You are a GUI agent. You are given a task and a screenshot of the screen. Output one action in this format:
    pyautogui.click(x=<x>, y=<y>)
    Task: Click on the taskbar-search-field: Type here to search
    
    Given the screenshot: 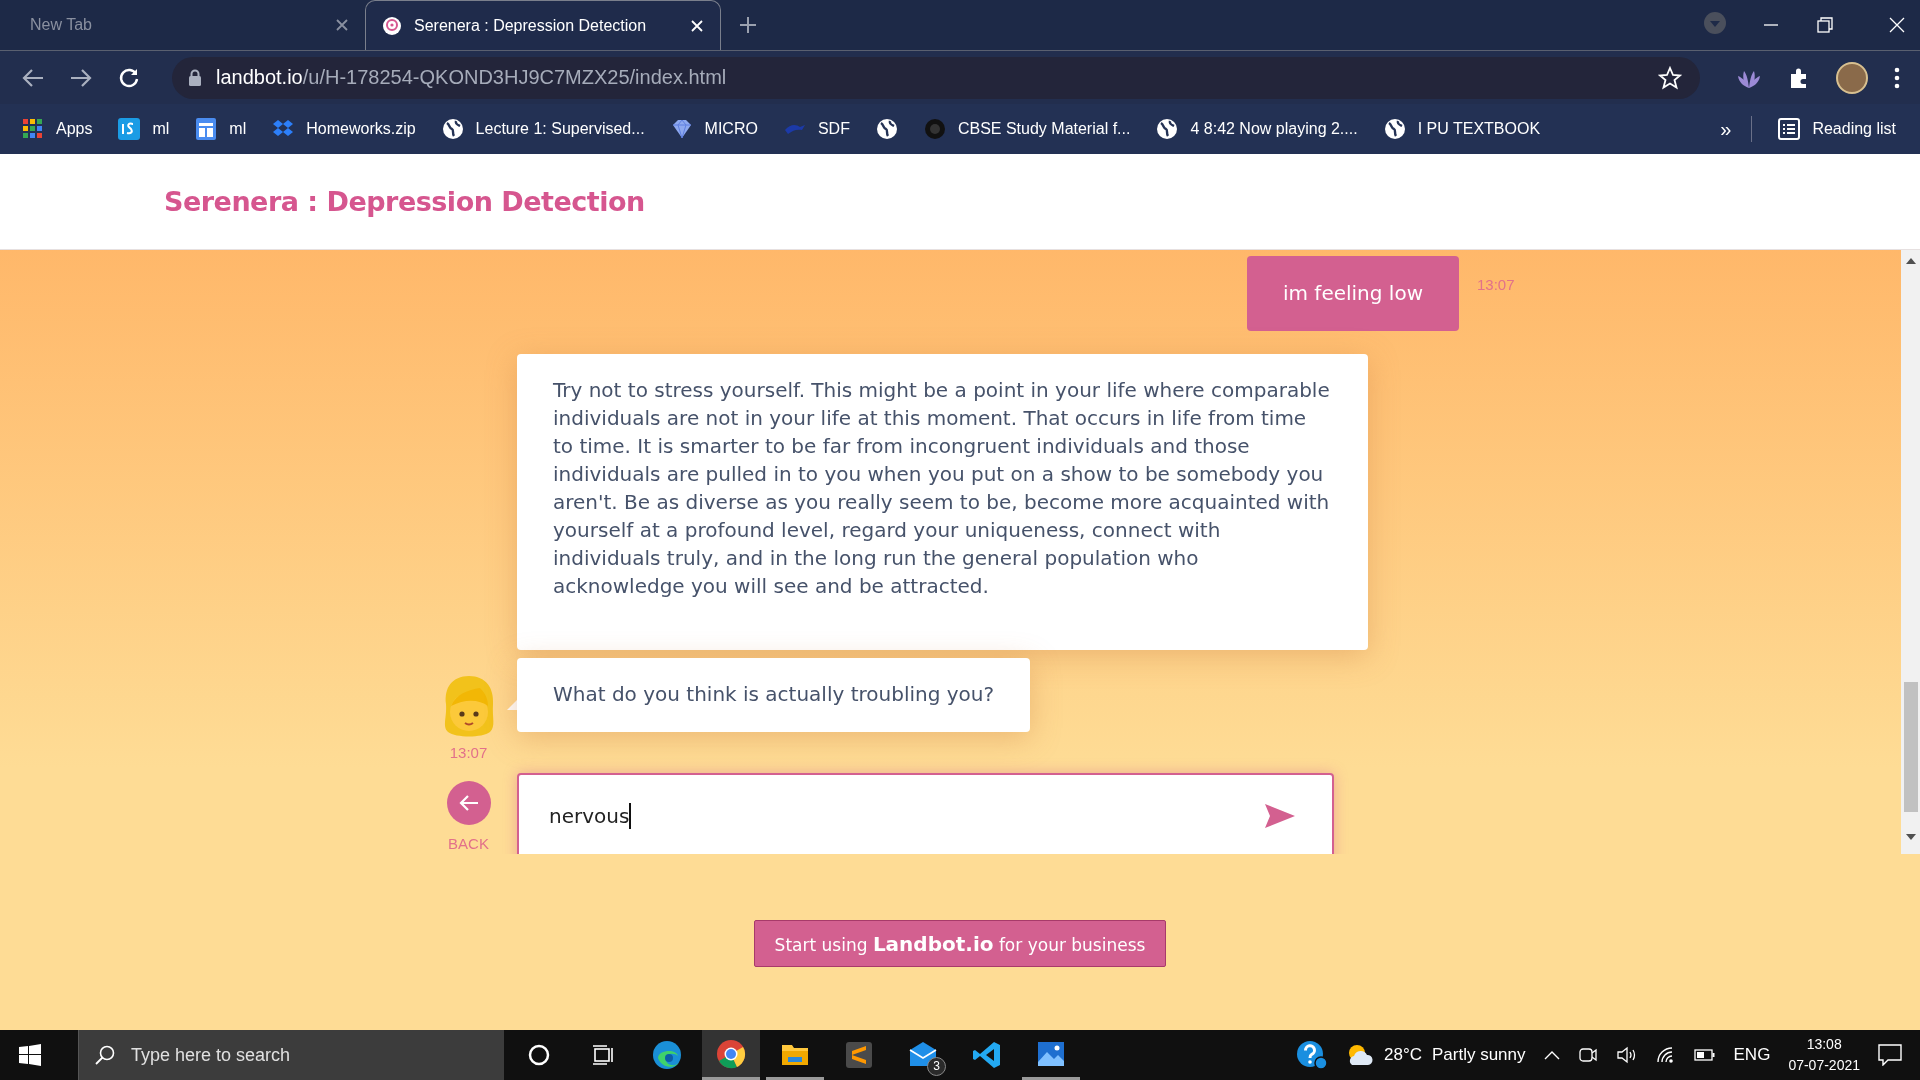 What is the action you would take?
    pyautogui.click(x=291, y=1055)
    